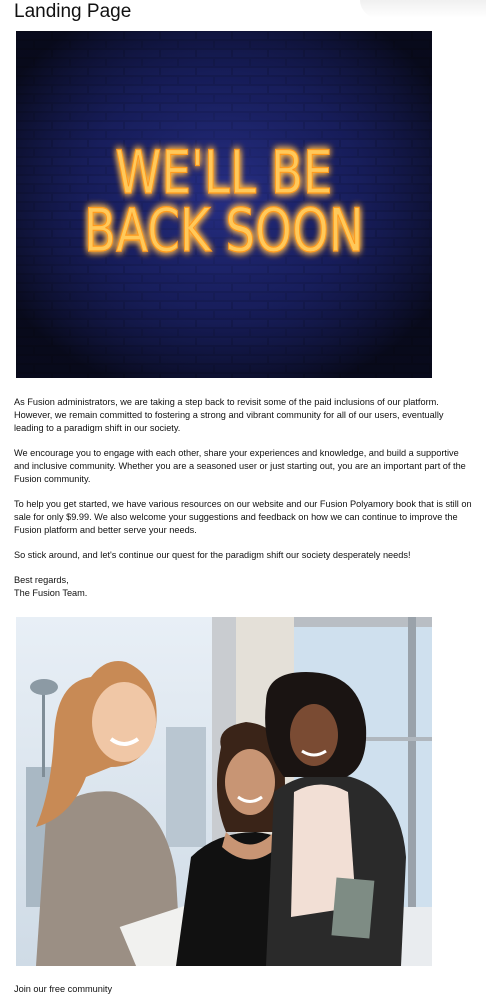 The width and height of the screenshot is (486, 1002). What do you see at coordinates (41, 580) in the screenshot?
I see `signoff-text: Best regards,` at bounding box center [41, 580].